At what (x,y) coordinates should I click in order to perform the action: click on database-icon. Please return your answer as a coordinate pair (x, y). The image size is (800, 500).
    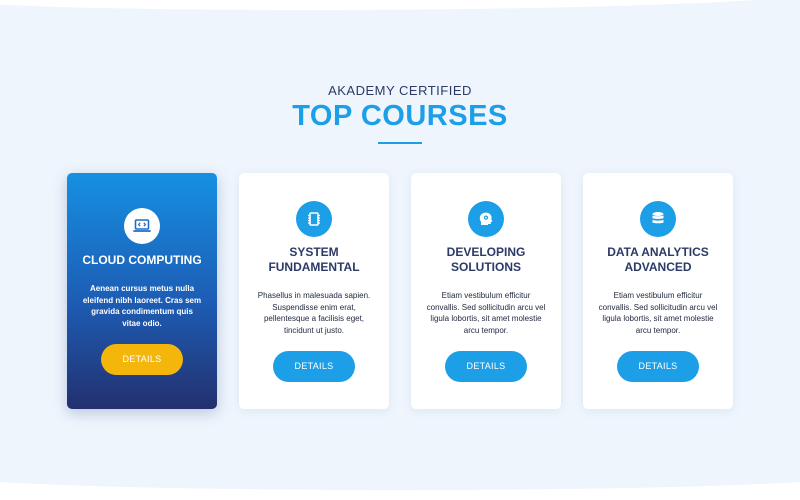
    Looking at the image, I should click on (658, 219).